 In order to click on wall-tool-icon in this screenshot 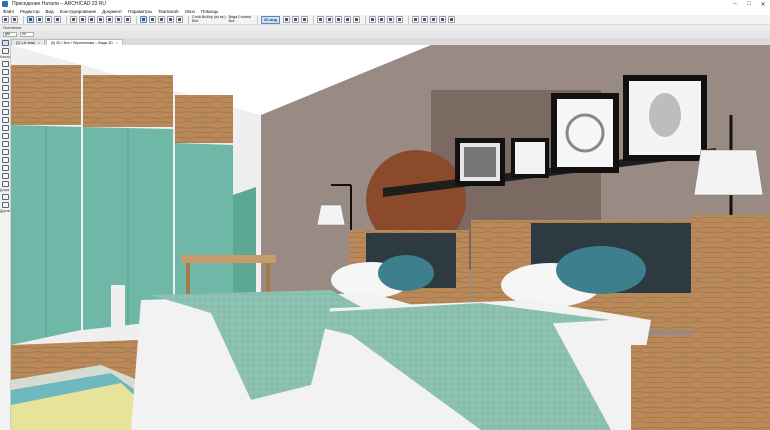, I will do `click(5, 63)`.